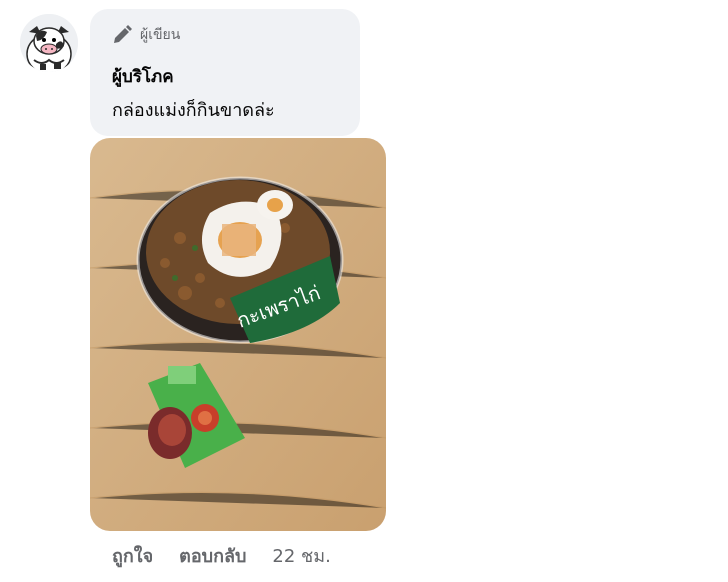 The width and height of the screenshot is (728, 582). What do you see at coordinates (212, 555) in the screenshot?
I see `reply-button: ตอบกลับ` at bounding box center [212, 555].